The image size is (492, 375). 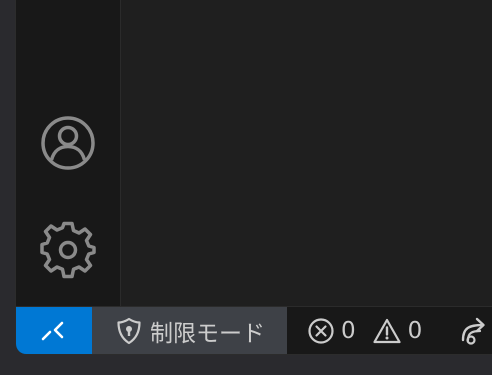 What do you see at coordinates (129, 331) in the screenshot?
I see `shield-icon` at bounding box center [129, 331].